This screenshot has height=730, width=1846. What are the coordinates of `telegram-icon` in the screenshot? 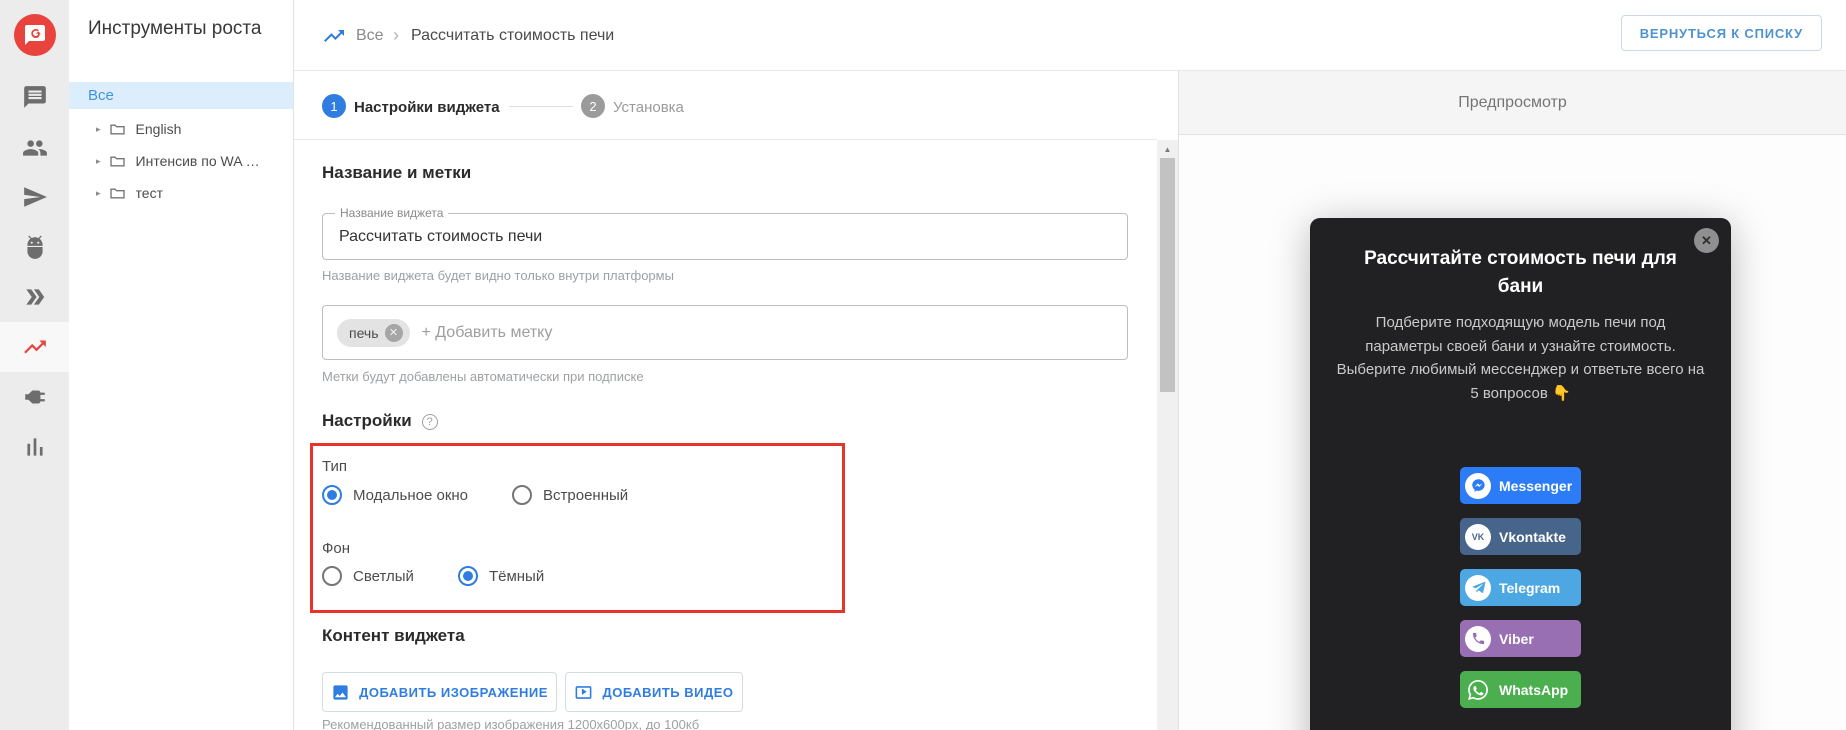 It's located at (1478, 587).